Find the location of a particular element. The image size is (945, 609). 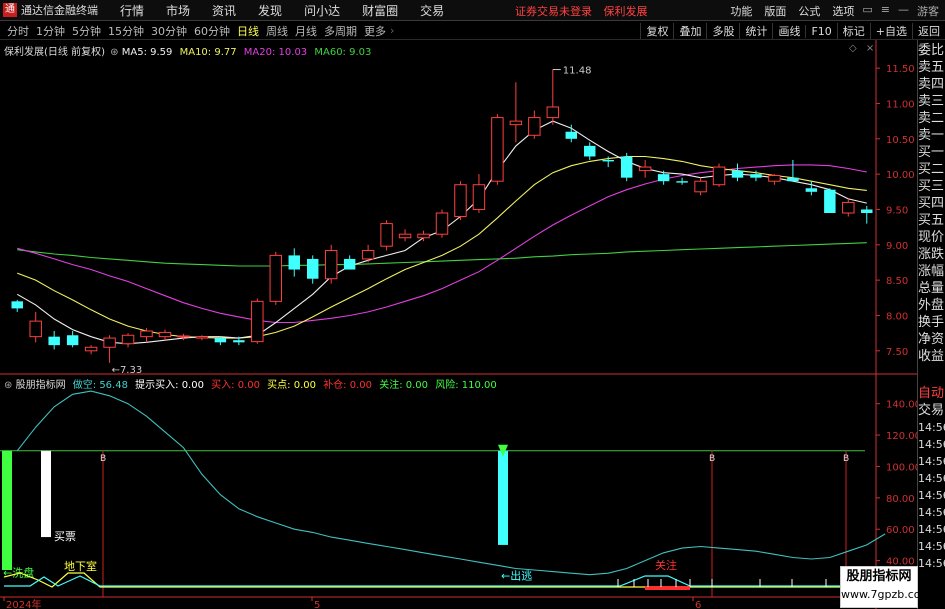

panel-item-earnings: 收益 is located at coordinates (931, 356).